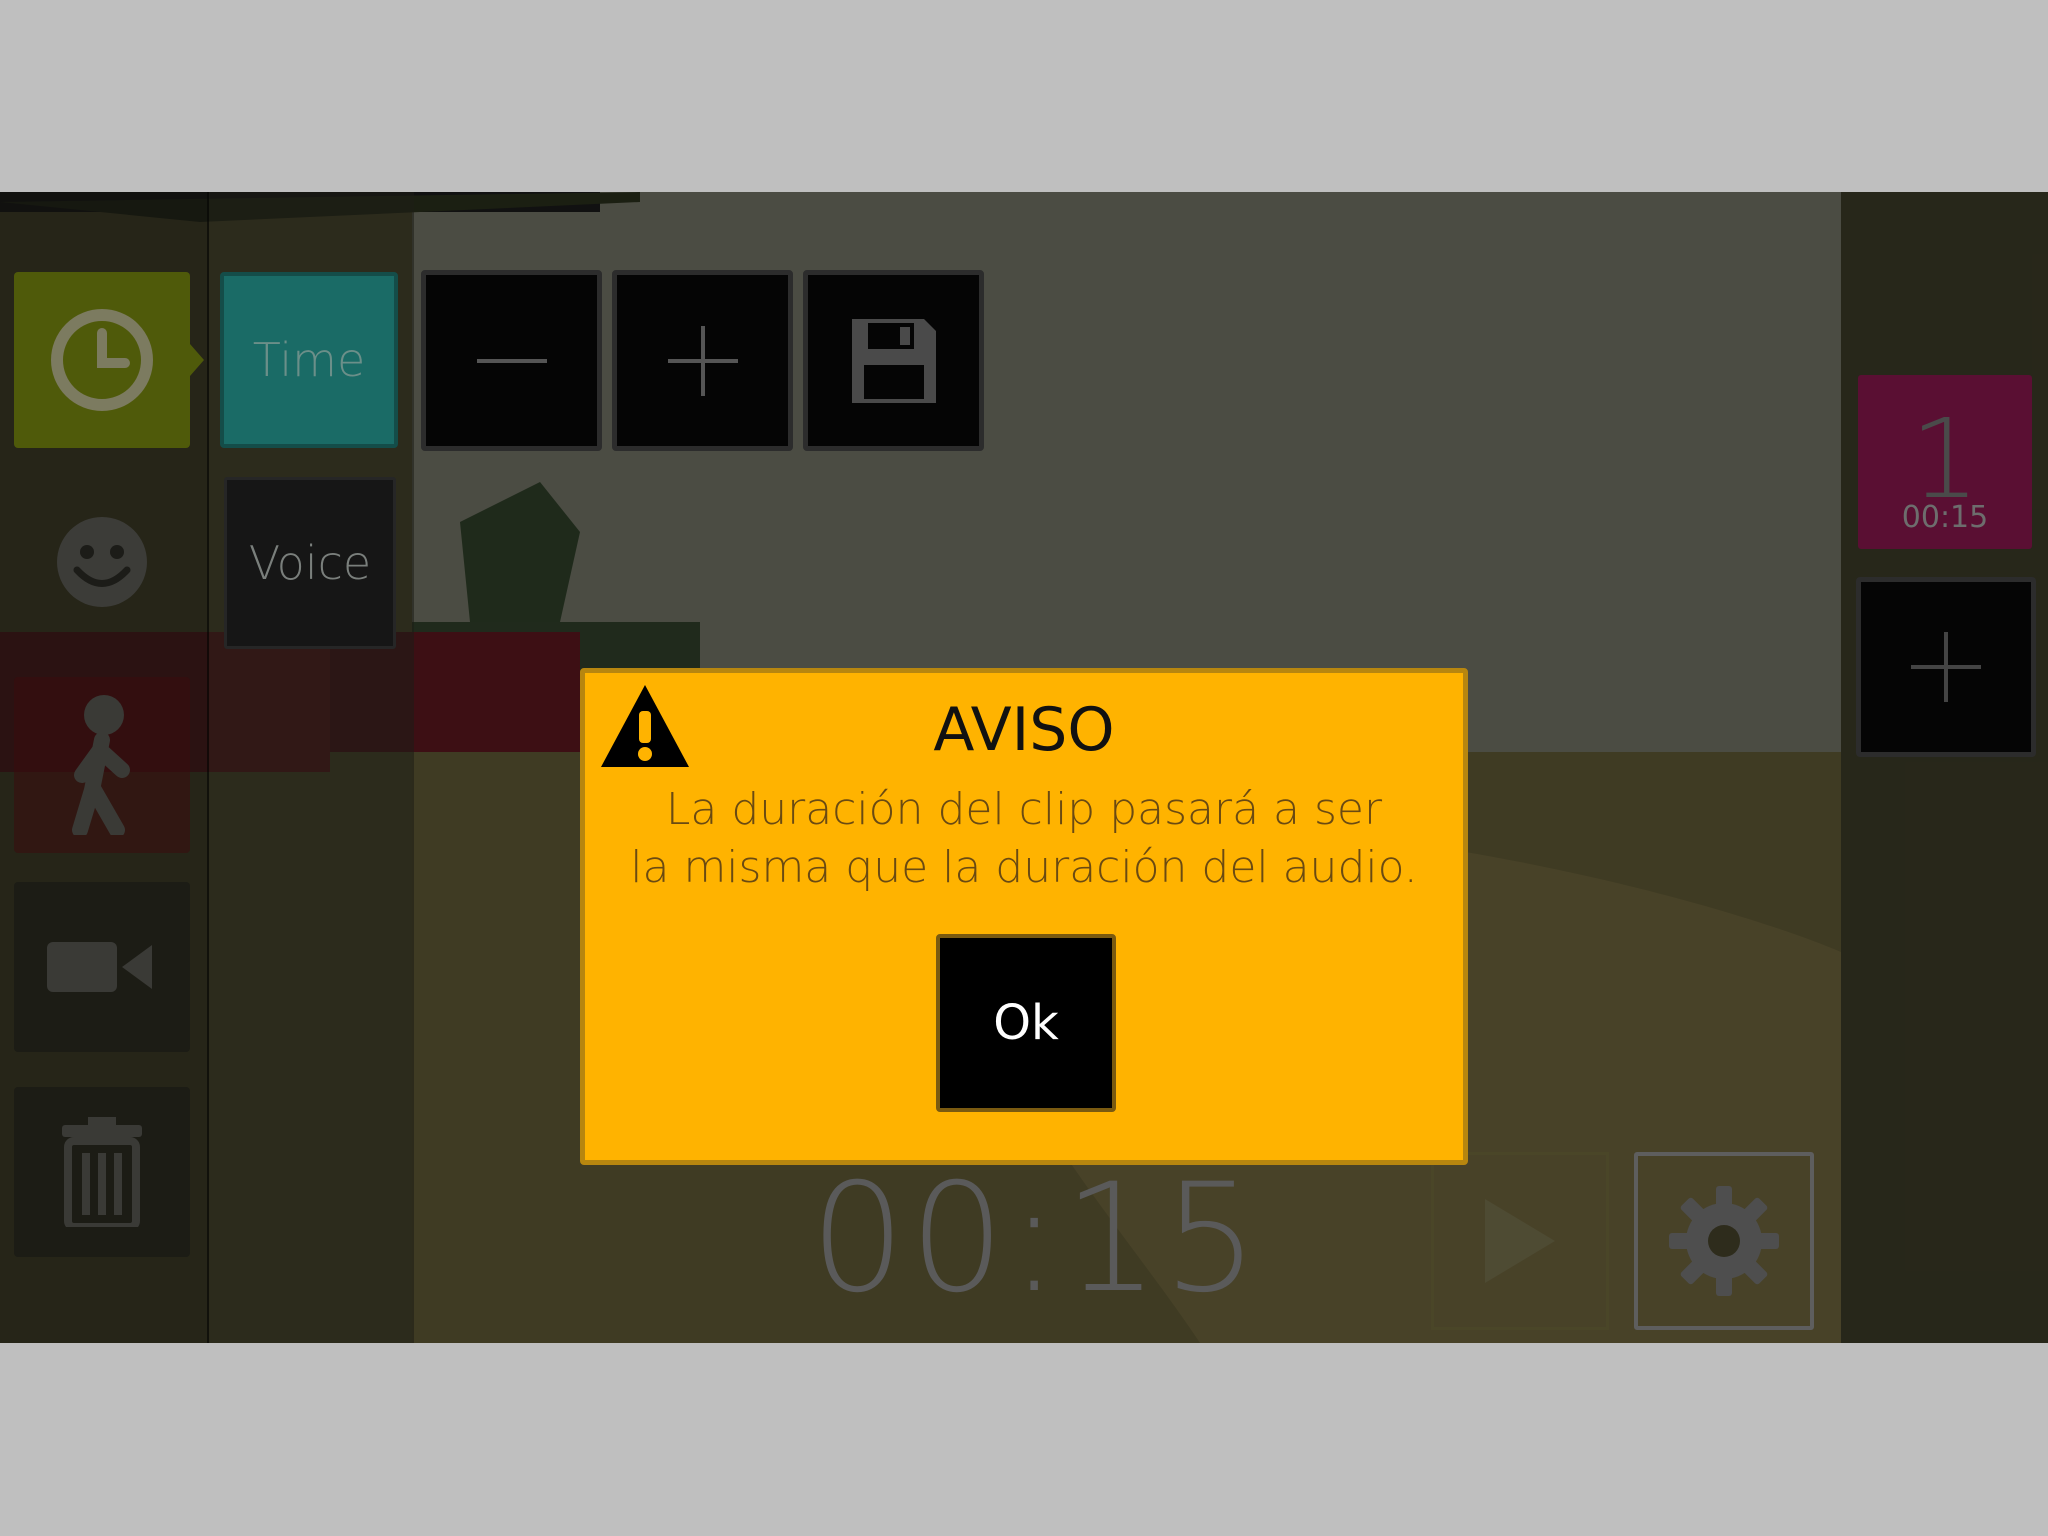 The height and width of the screenshot is (1536, 2048). I want to click on tab-voice-label: Voice, so click(310, 563).